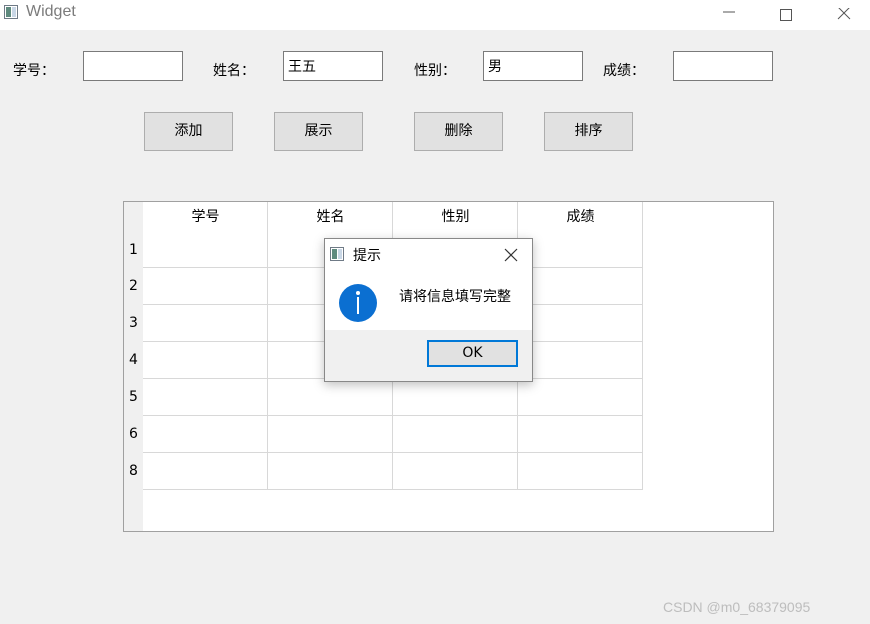 This screenshot has width=870, height=624. What do you see at coordinates (472, 353) in the screenshot?
I see `ok-button: OK` at bounding box center [472, 353].